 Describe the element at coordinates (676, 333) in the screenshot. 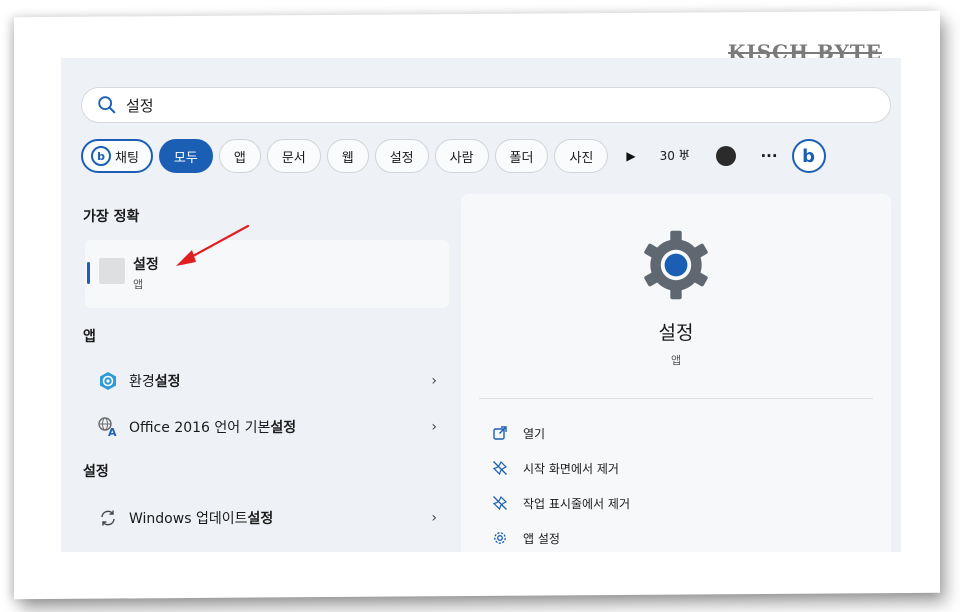

I see `detail-title: 설정` at that location.